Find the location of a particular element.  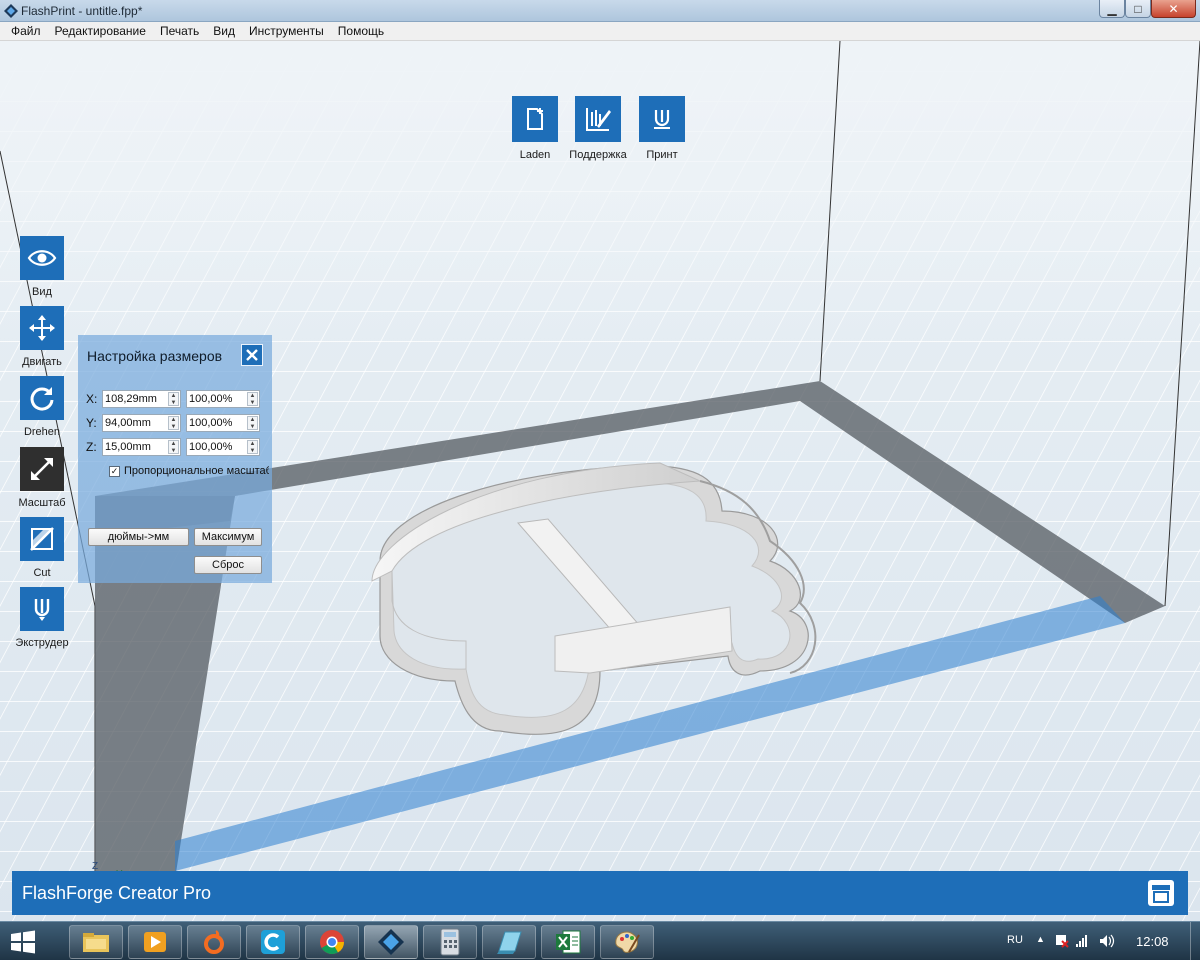

load-label: Laden is located at coordinates (535, 155).